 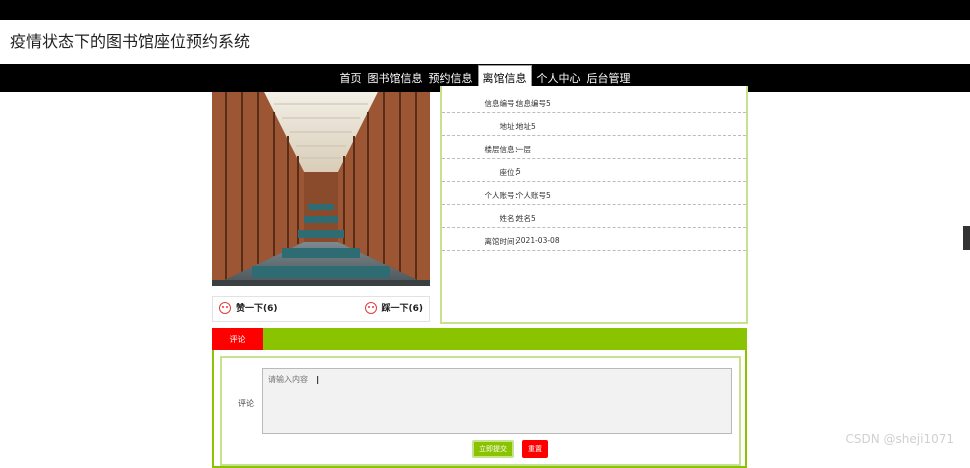 I want to click on comment-input, so click(x=497, y=401).